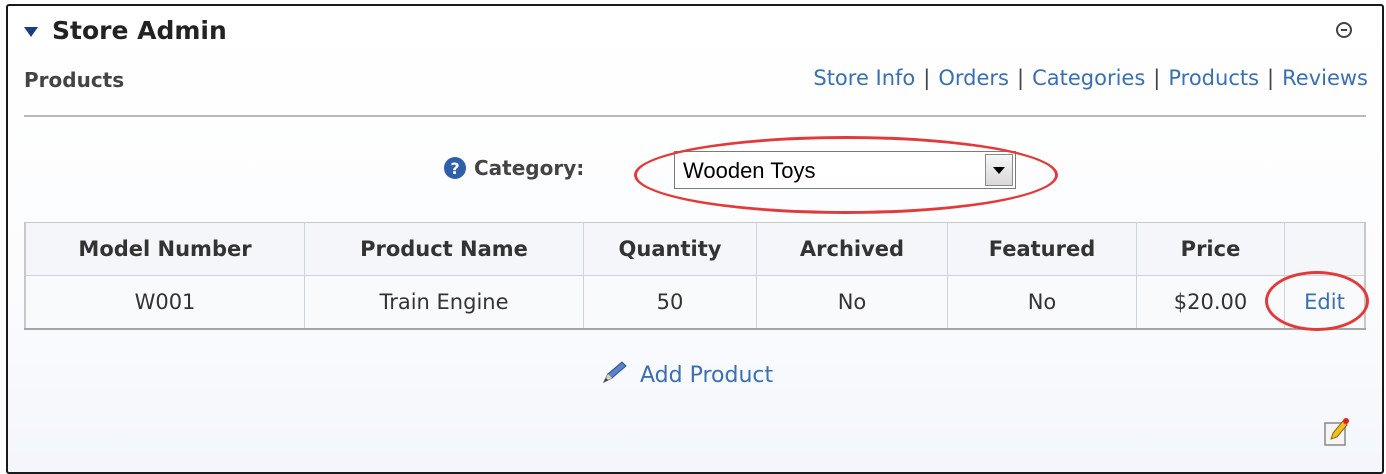  I want to click on edit-link: Edit, so click(1324, 302).